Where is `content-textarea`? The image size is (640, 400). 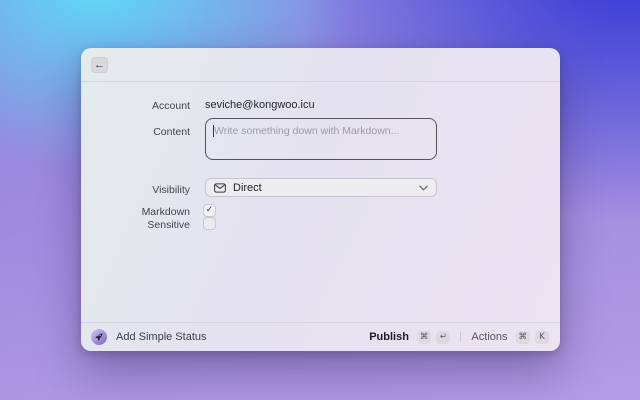 content-textarea is located at coordinates (321, 139).